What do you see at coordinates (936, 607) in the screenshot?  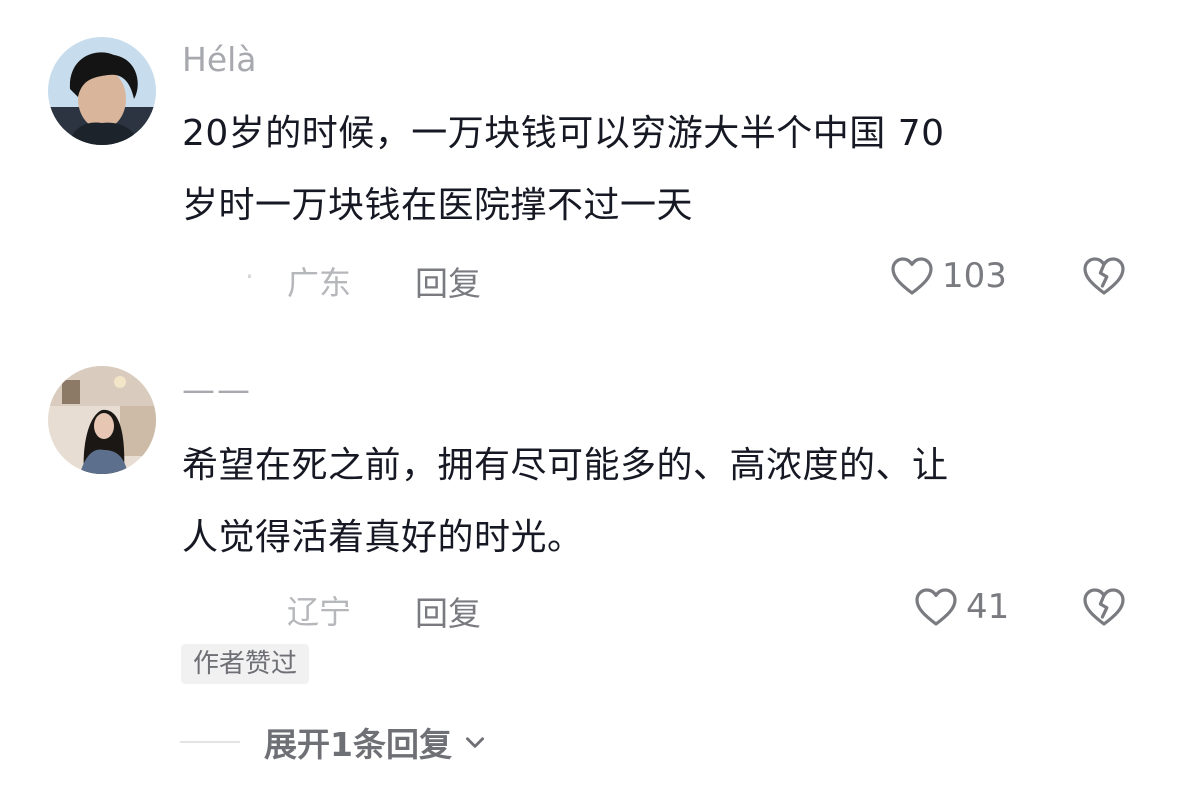 I see `heart-outline-icon` at bounding box center [936, 607].